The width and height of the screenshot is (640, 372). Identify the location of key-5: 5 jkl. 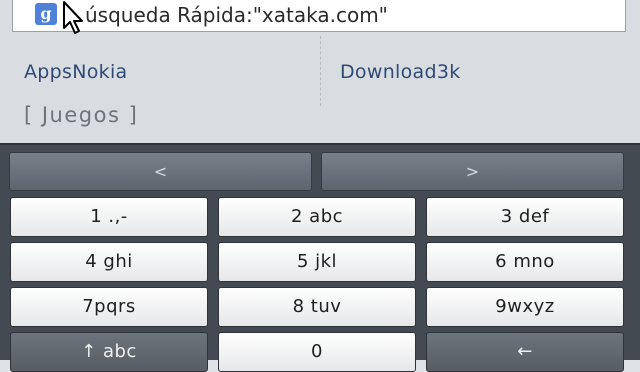
(317, 262).